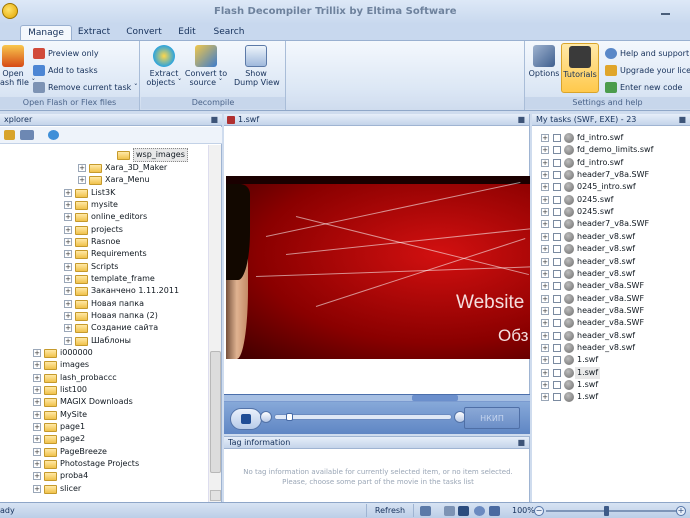 This screenshot has height=518, width=690. I want to click on stop-icon, so click(463, 511).